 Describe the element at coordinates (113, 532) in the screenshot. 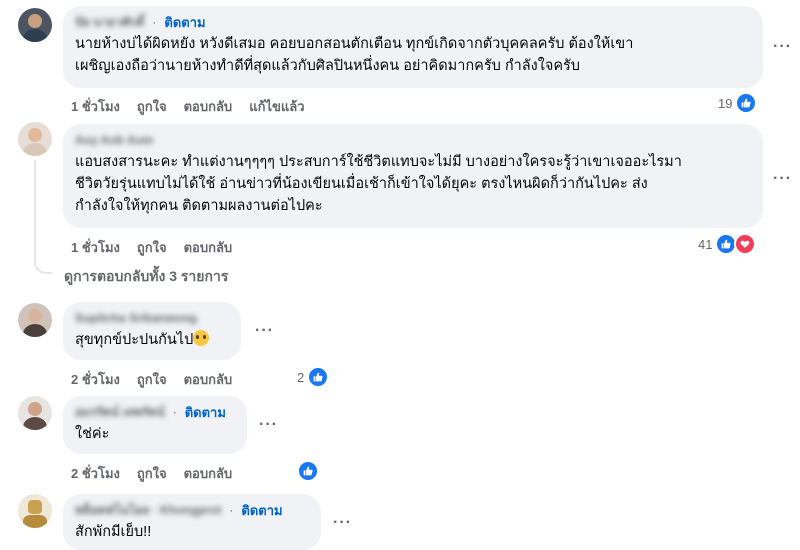

I see `comment-text: สักพักมีเย็บ!!` at that location.